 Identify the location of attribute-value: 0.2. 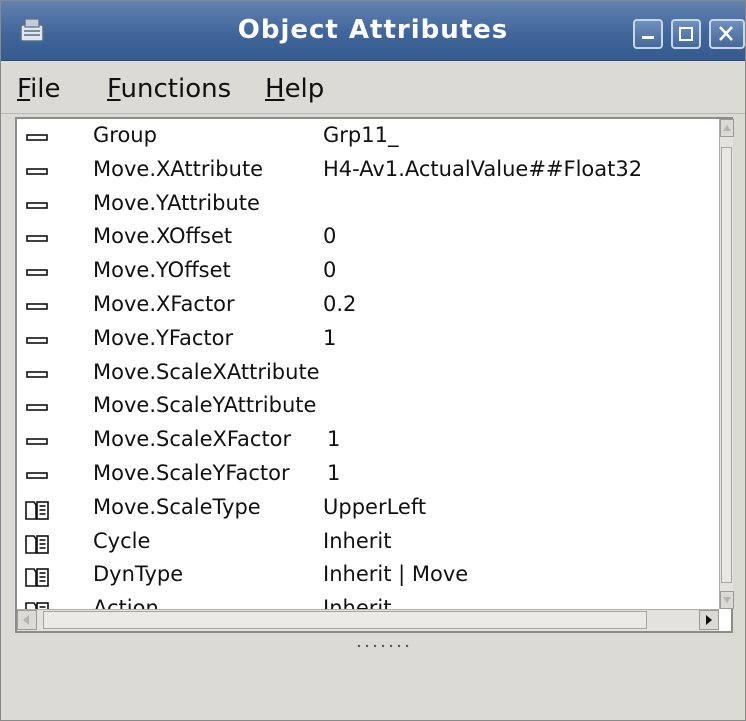
(339, 304).